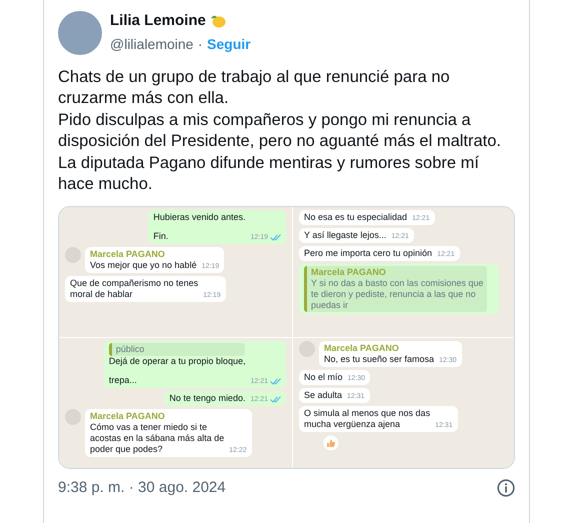 This screenshot has height=523, width=576. Describe the element at coordinates (207, 398) in the screenshot. I see `message-text: No te tengo miedo.` at that location.